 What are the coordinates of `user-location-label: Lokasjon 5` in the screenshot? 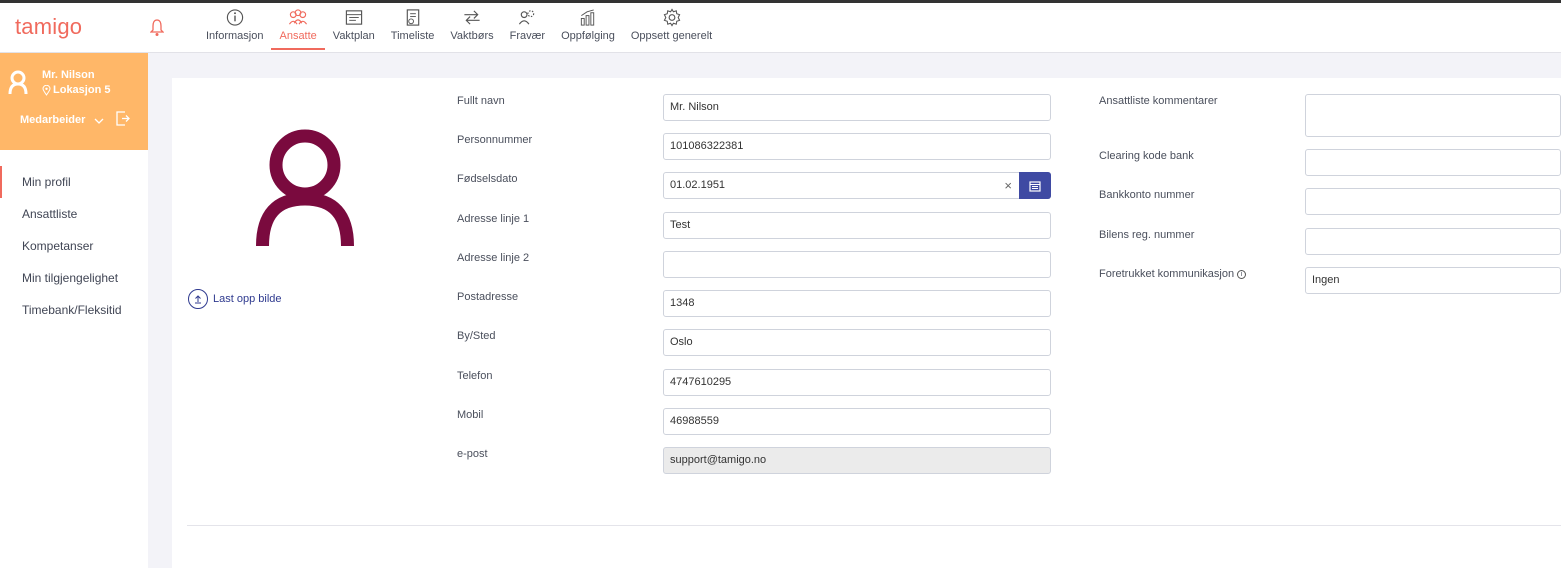 It's located at (82, 90).